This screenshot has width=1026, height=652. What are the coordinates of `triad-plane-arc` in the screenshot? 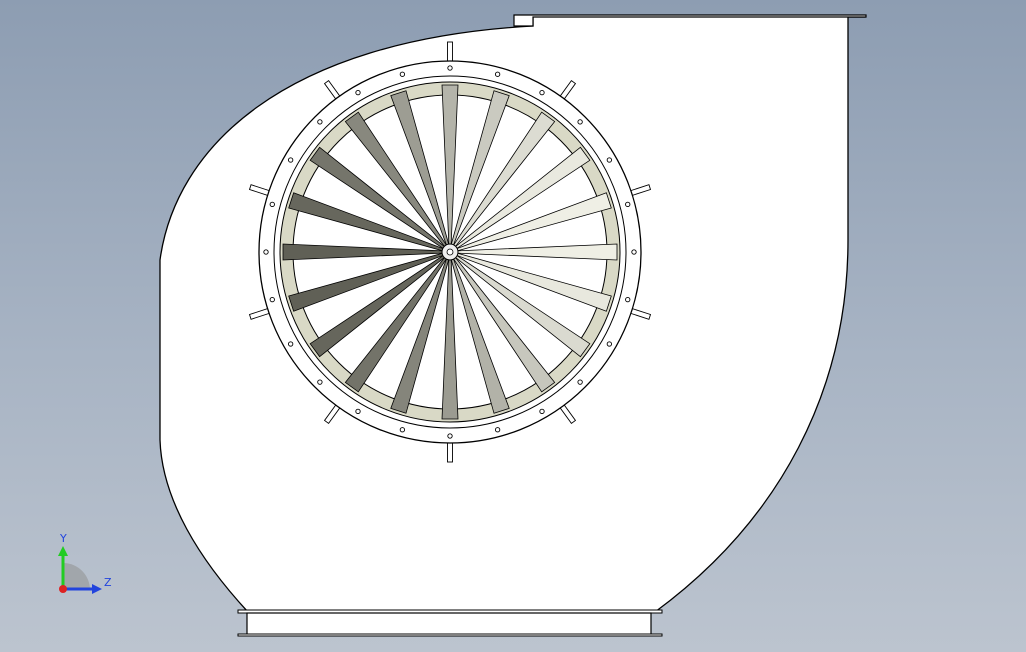 It's located at (76, 576).